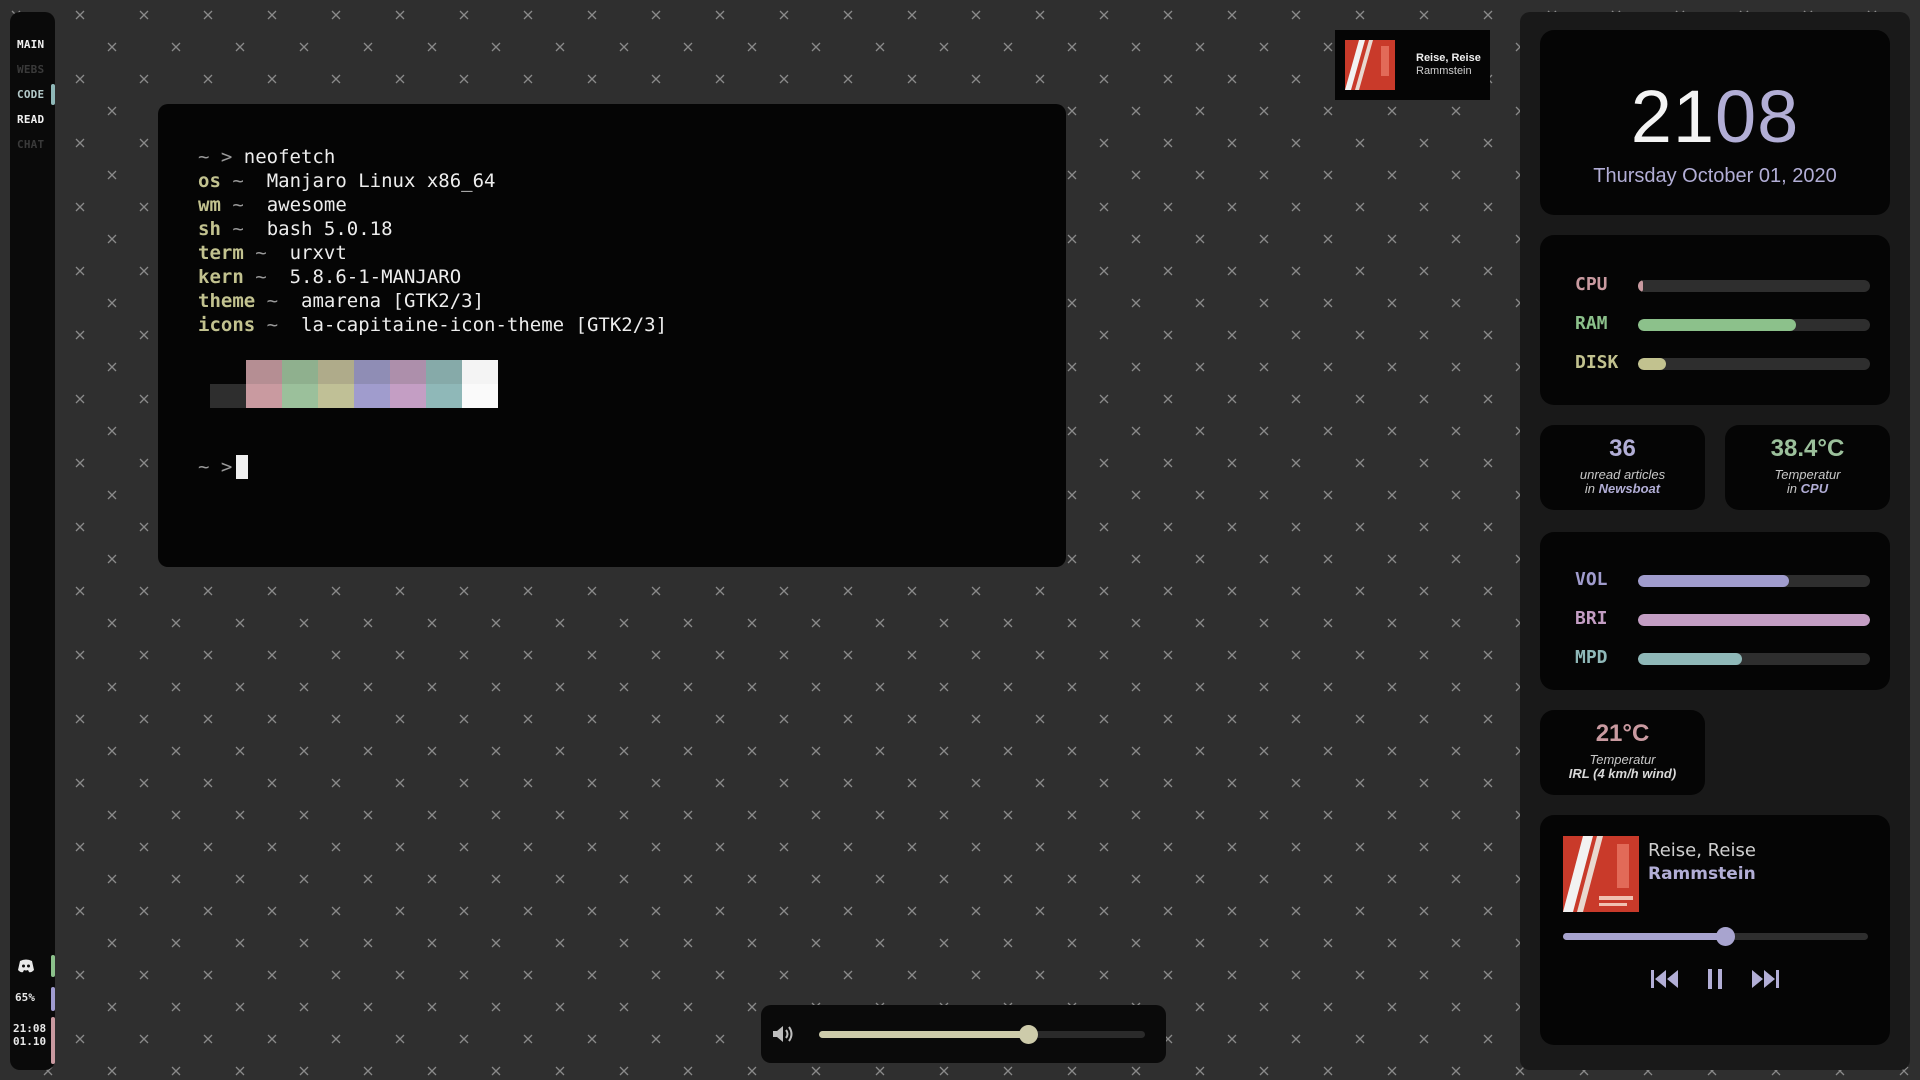 The height and width of the screenshot is (1080, 1920). What do you see at coordinates (1622, 759) in the screenshot?
I see `weather-label: Temperatur` at bounding box center [1622, 759].